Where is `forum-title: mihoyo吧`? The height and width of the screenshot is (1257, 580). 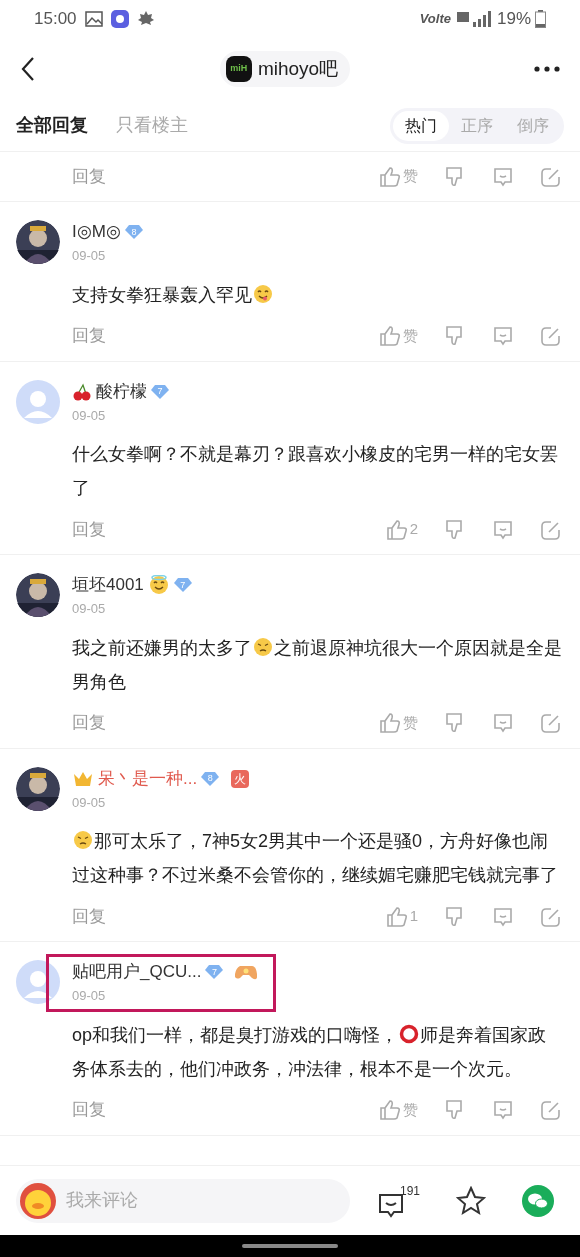 forum-title: mihoyo吧 is located at coordinates (298, 68).